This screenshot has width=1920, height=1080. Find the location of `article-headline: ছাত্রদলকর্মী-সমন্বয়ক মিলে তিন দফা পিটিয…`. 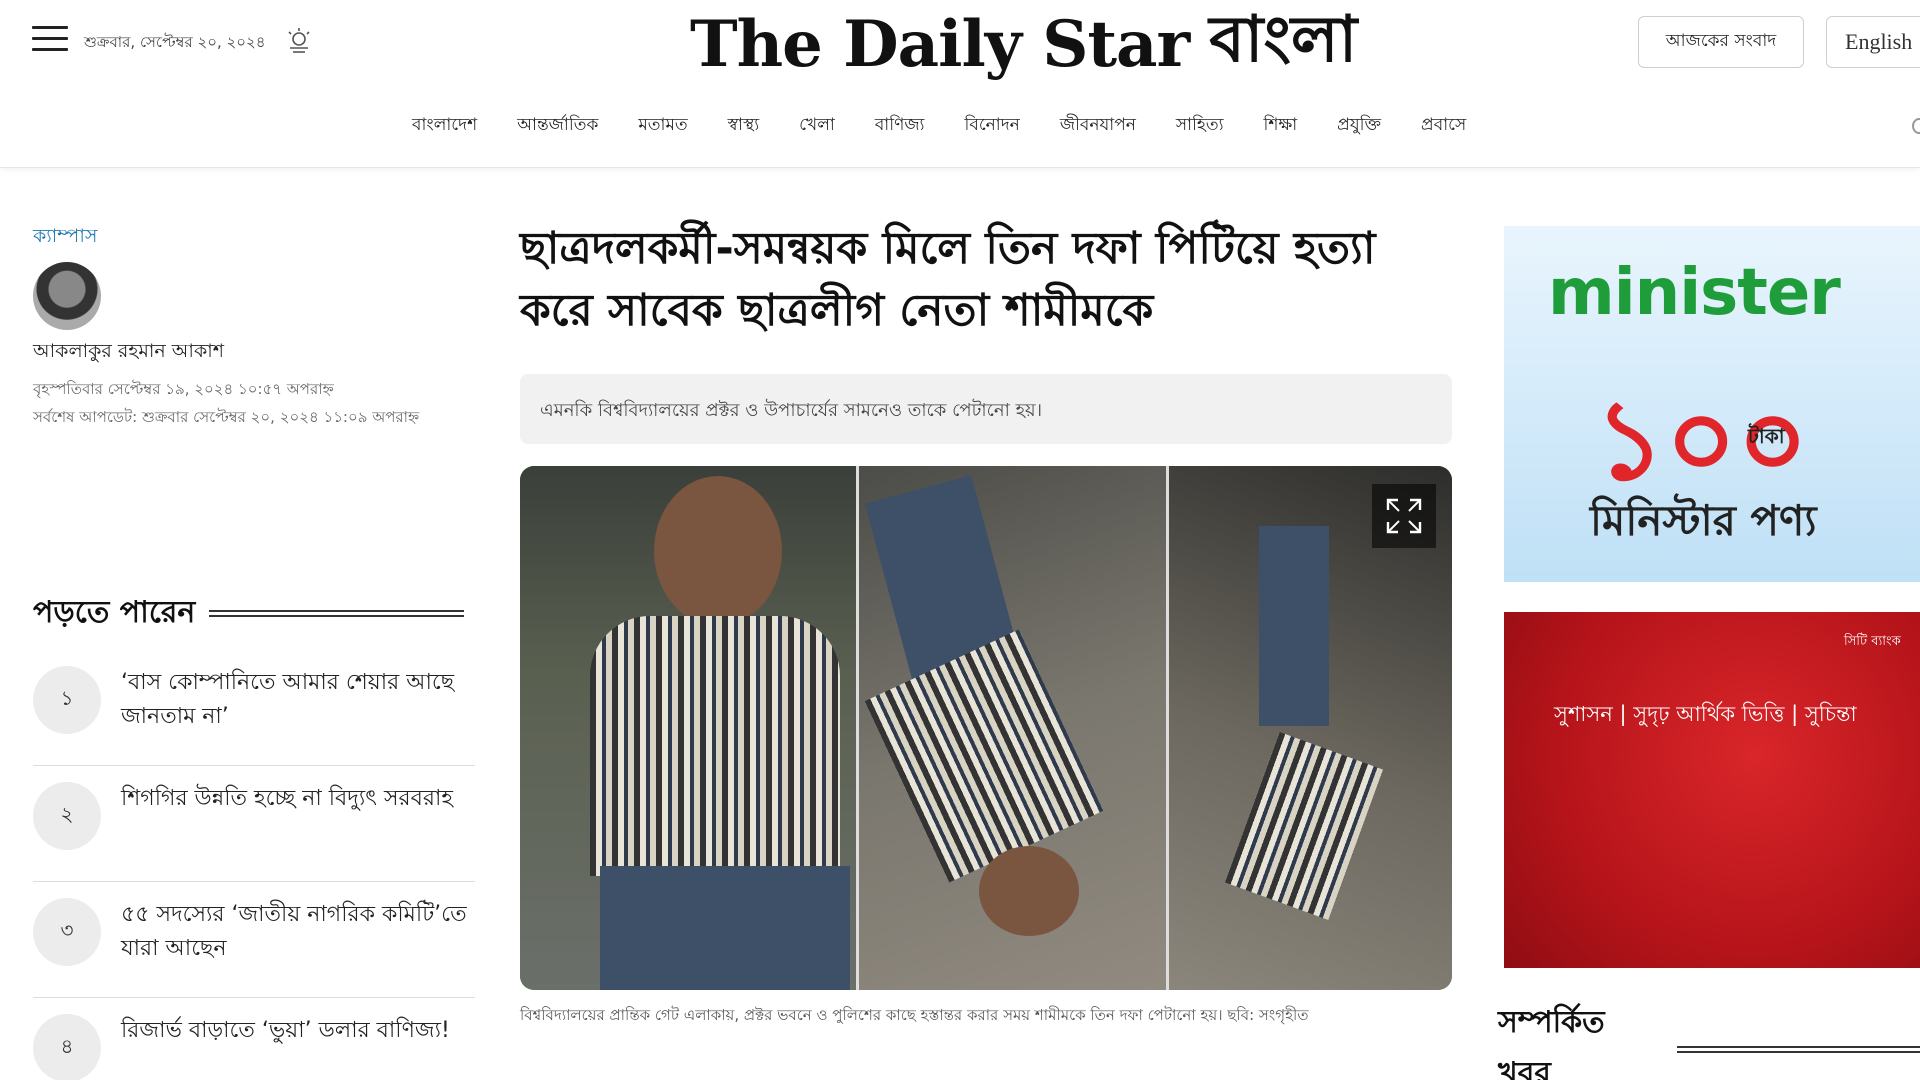

article-headline: ছাত্রদলকর্মী-সমন্বয়ক মিলে তিন দফা পিটিয… is located at coordinates (948, 279).